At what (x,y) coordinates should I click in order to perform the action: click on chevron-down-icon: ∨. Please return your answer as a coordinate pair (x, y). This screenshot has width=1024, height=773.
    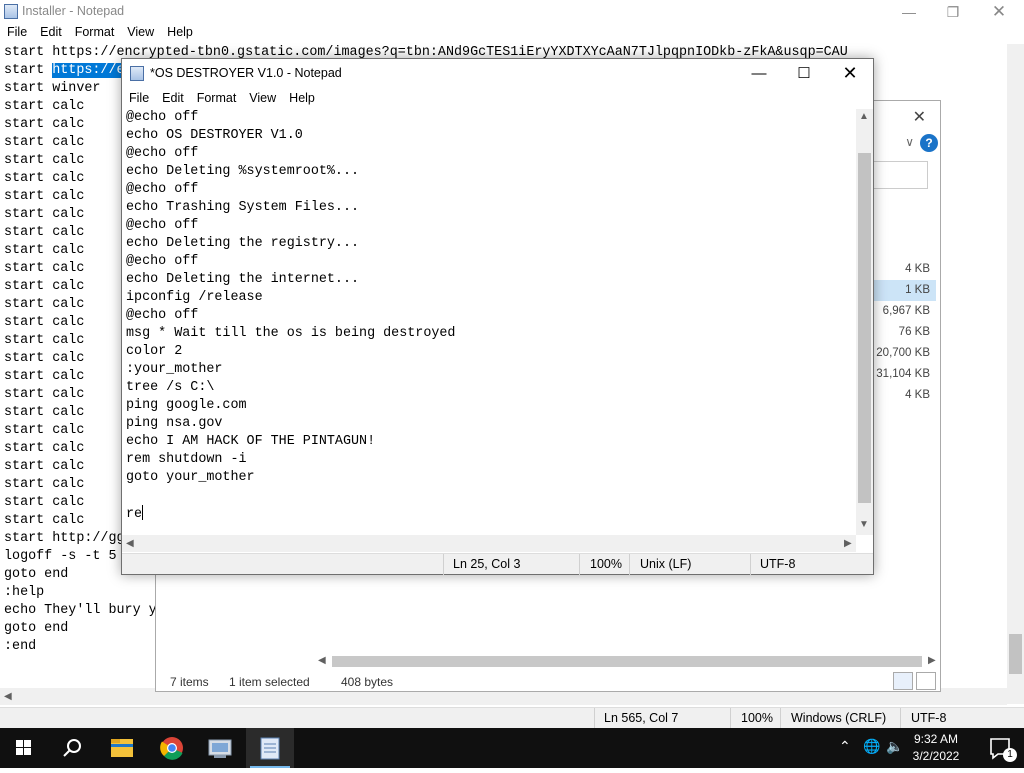
    Looking at the image, I should click on (909, 142).